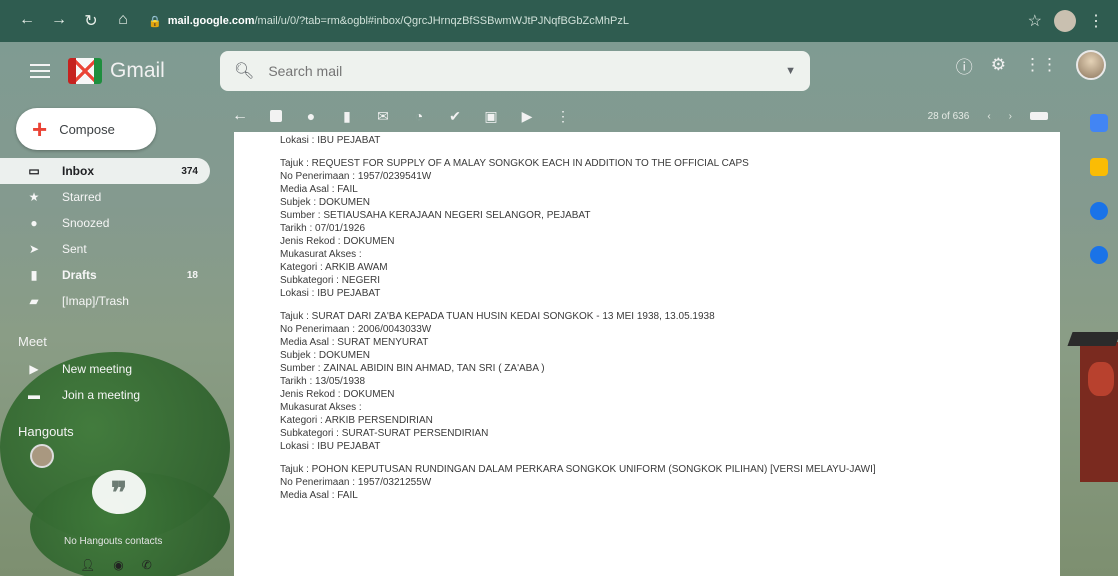 The width and height of the screenshot is (1118, 576). What do you see at coordinates (34, 395) in the screenshot?
I see `keyboard-icon: ▬` at bounding box center [34, 395].